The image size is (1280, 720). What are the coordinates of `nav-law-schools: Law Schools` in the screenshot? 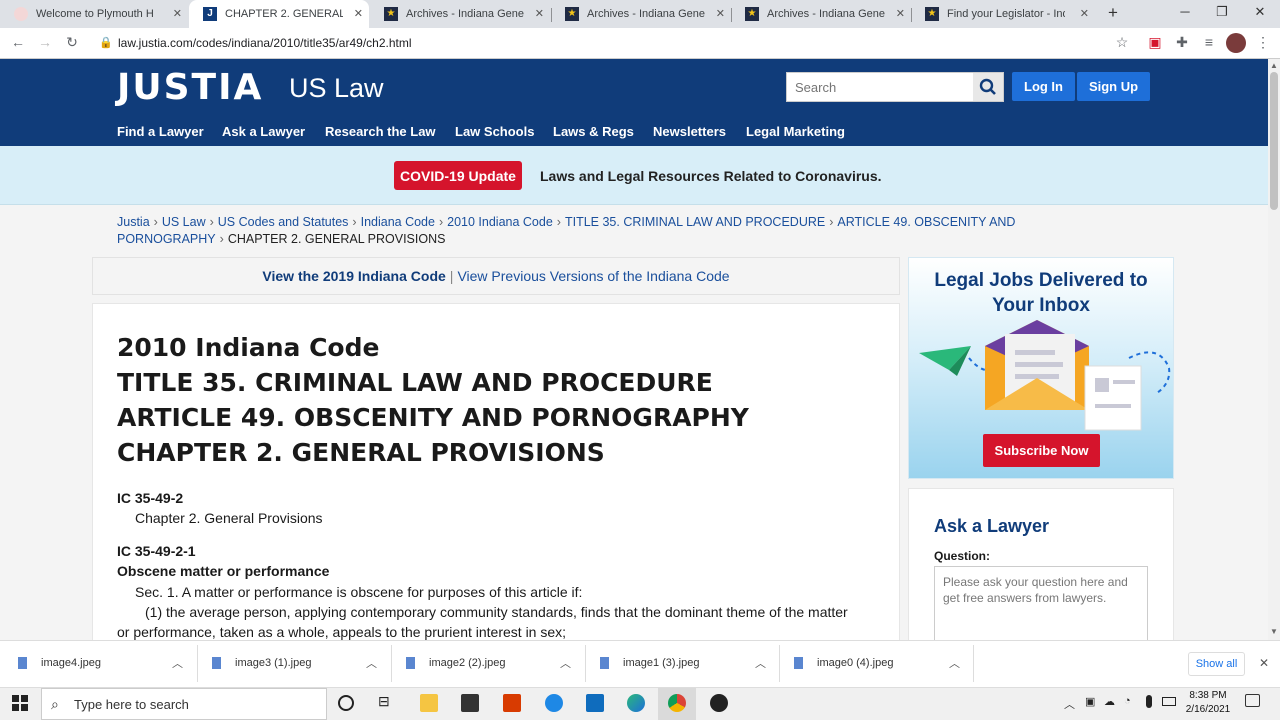 It's located at (494, 131).